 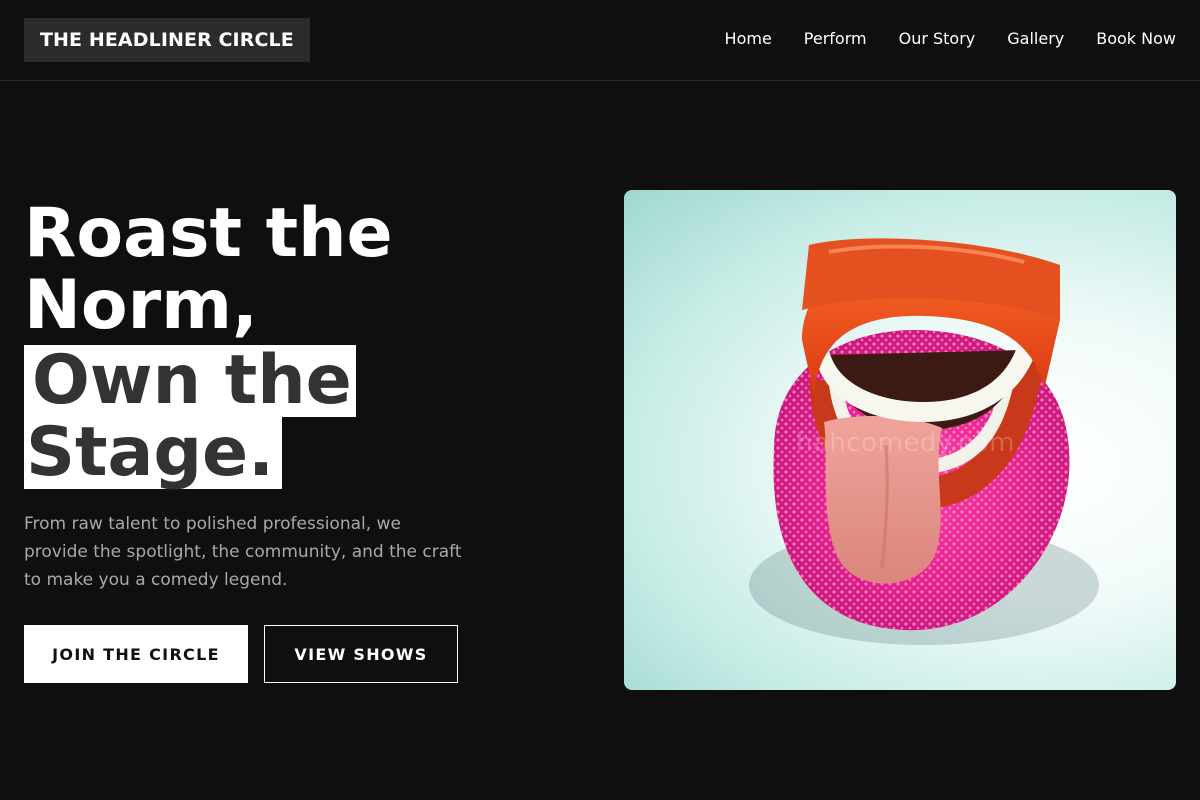 What do you see at coordinates (1035, 39) in the screenshot?
I see `nav-link-gallery: Gallery` at bounding box center [1035, 39].